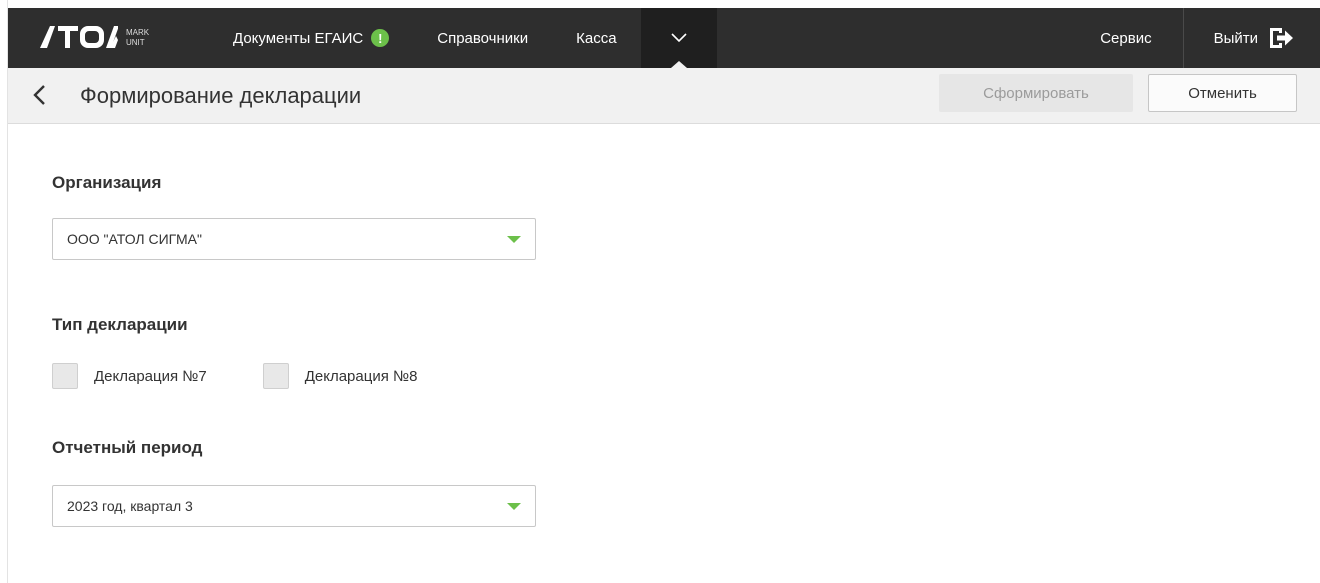  What do you see at coordinates (138, 32) in the screenshot?
I see `logo-sub-mark: MARK` at bounding box center [138, 32].